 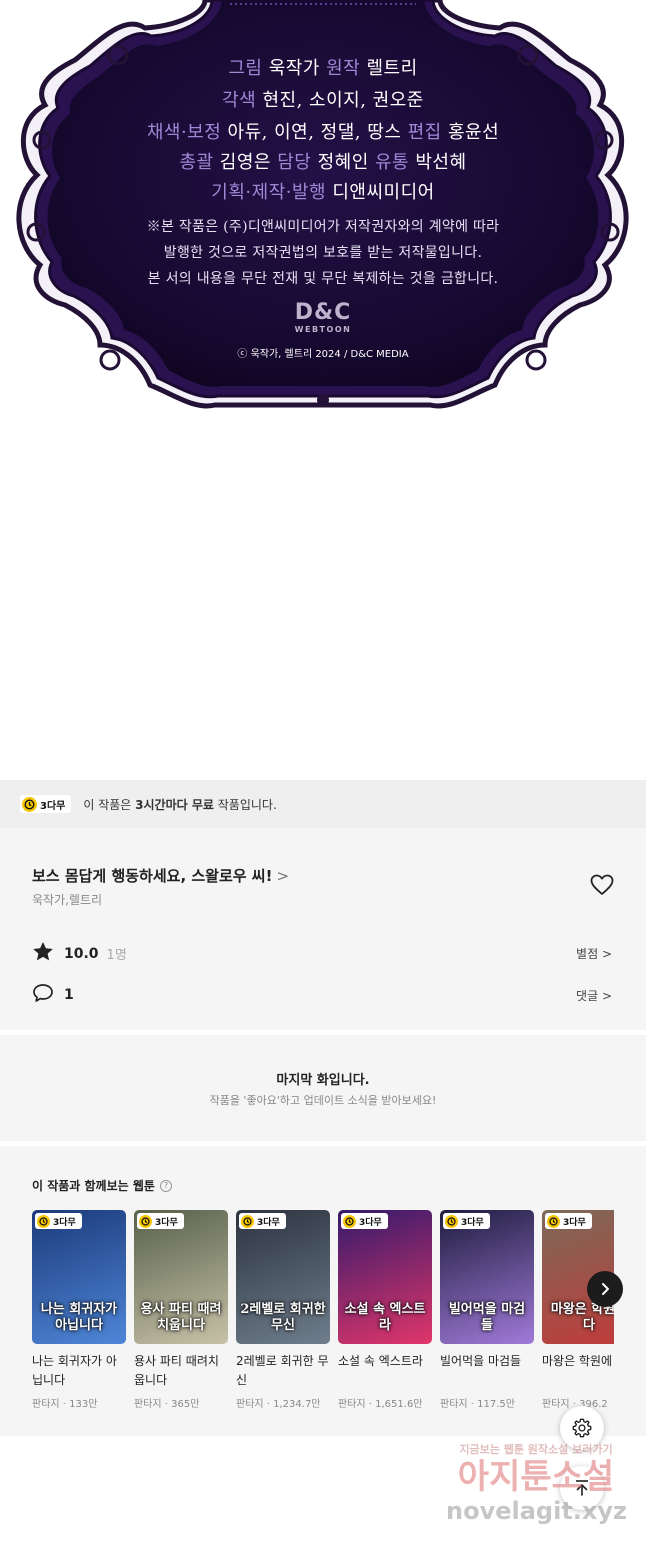 I want to click on credit-name: 아듀, 이연, 정댈, 땅스, so click(x=314, y=132).